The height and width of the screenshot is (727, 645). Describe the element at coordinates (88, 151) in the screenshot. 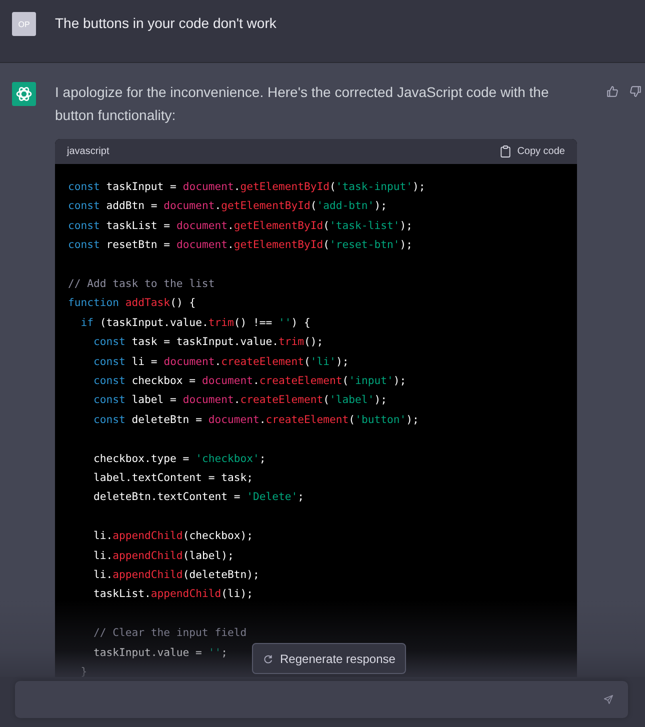

I see `code-language: javascript` at that location.